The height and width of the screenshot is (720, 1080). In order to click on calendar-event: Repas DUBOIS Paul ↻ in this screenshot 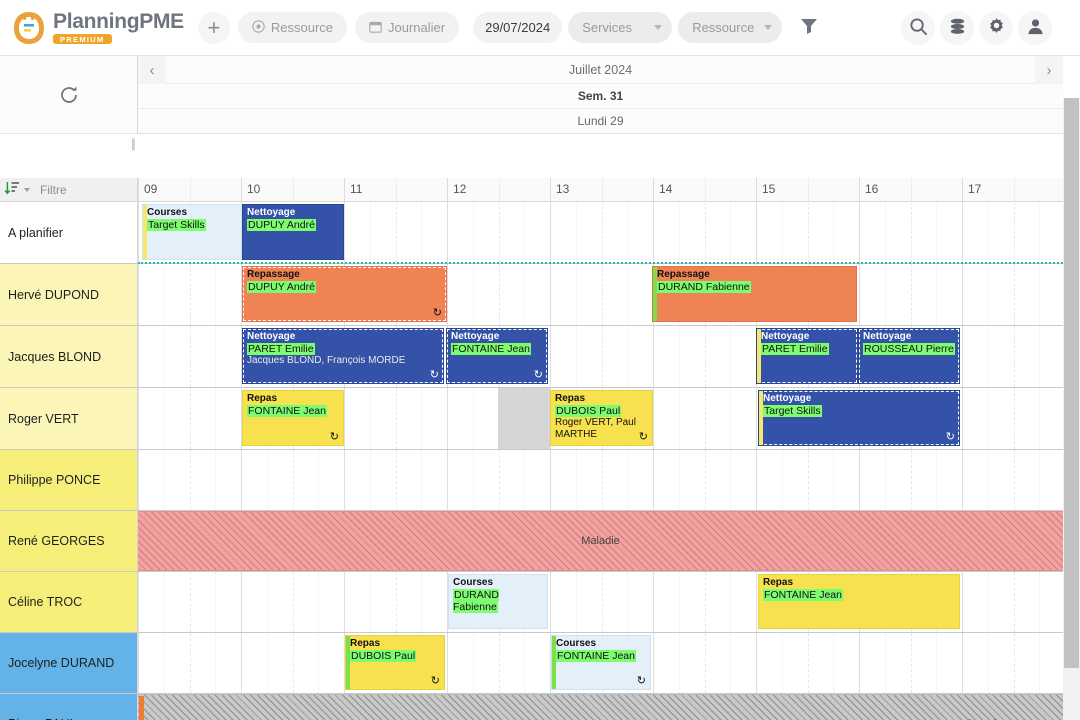, I will do `click(395, 662)`.